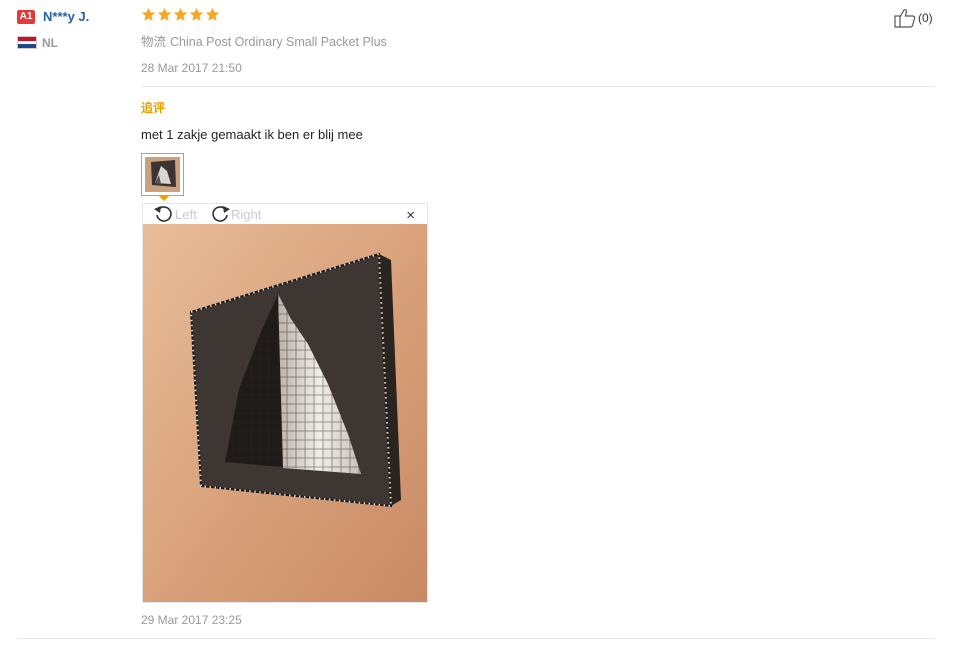  Describe the element at coordinates (191, 620) in the screenshot. I see `followup-date: 29 Mar 2017 23:25` at that location.